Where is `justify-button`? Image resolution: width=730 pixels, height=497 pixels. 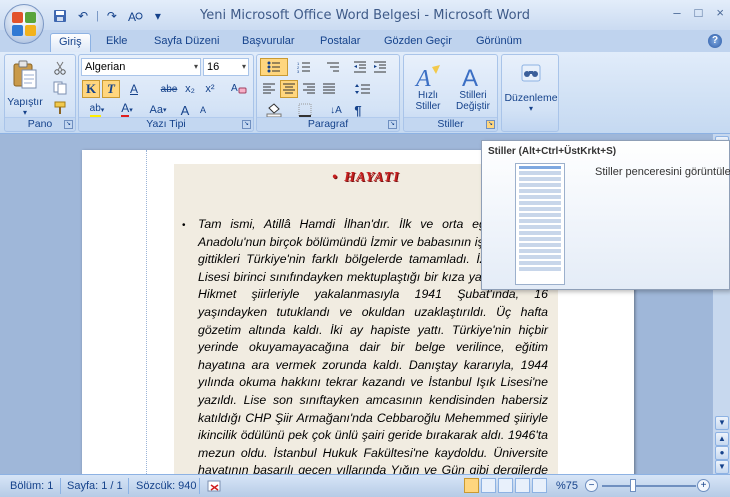 justify-button is located at coordinates (329, 89).